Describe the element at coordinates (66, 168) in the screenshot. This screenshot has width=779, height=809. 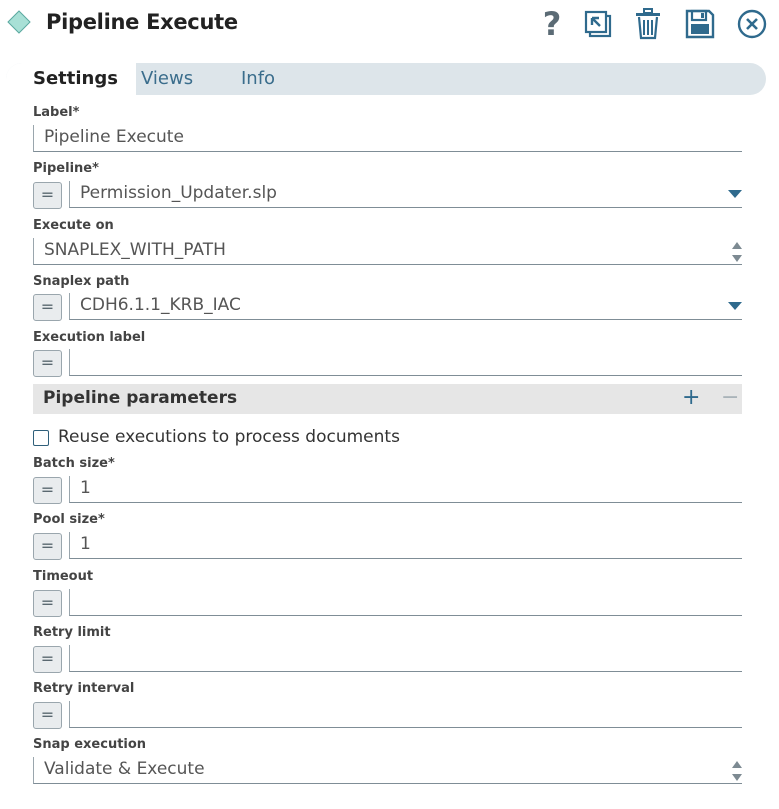
I see `pipeline-field-label: Pipeline*` at that location.